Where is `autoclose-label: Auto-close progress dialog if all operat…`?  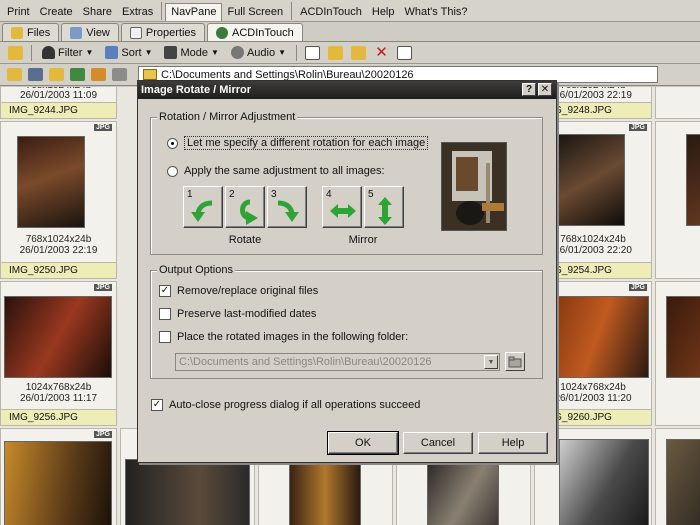 autoclose-label: Auto-close progress dialog if all operat… is located at coordinates (295, 405).